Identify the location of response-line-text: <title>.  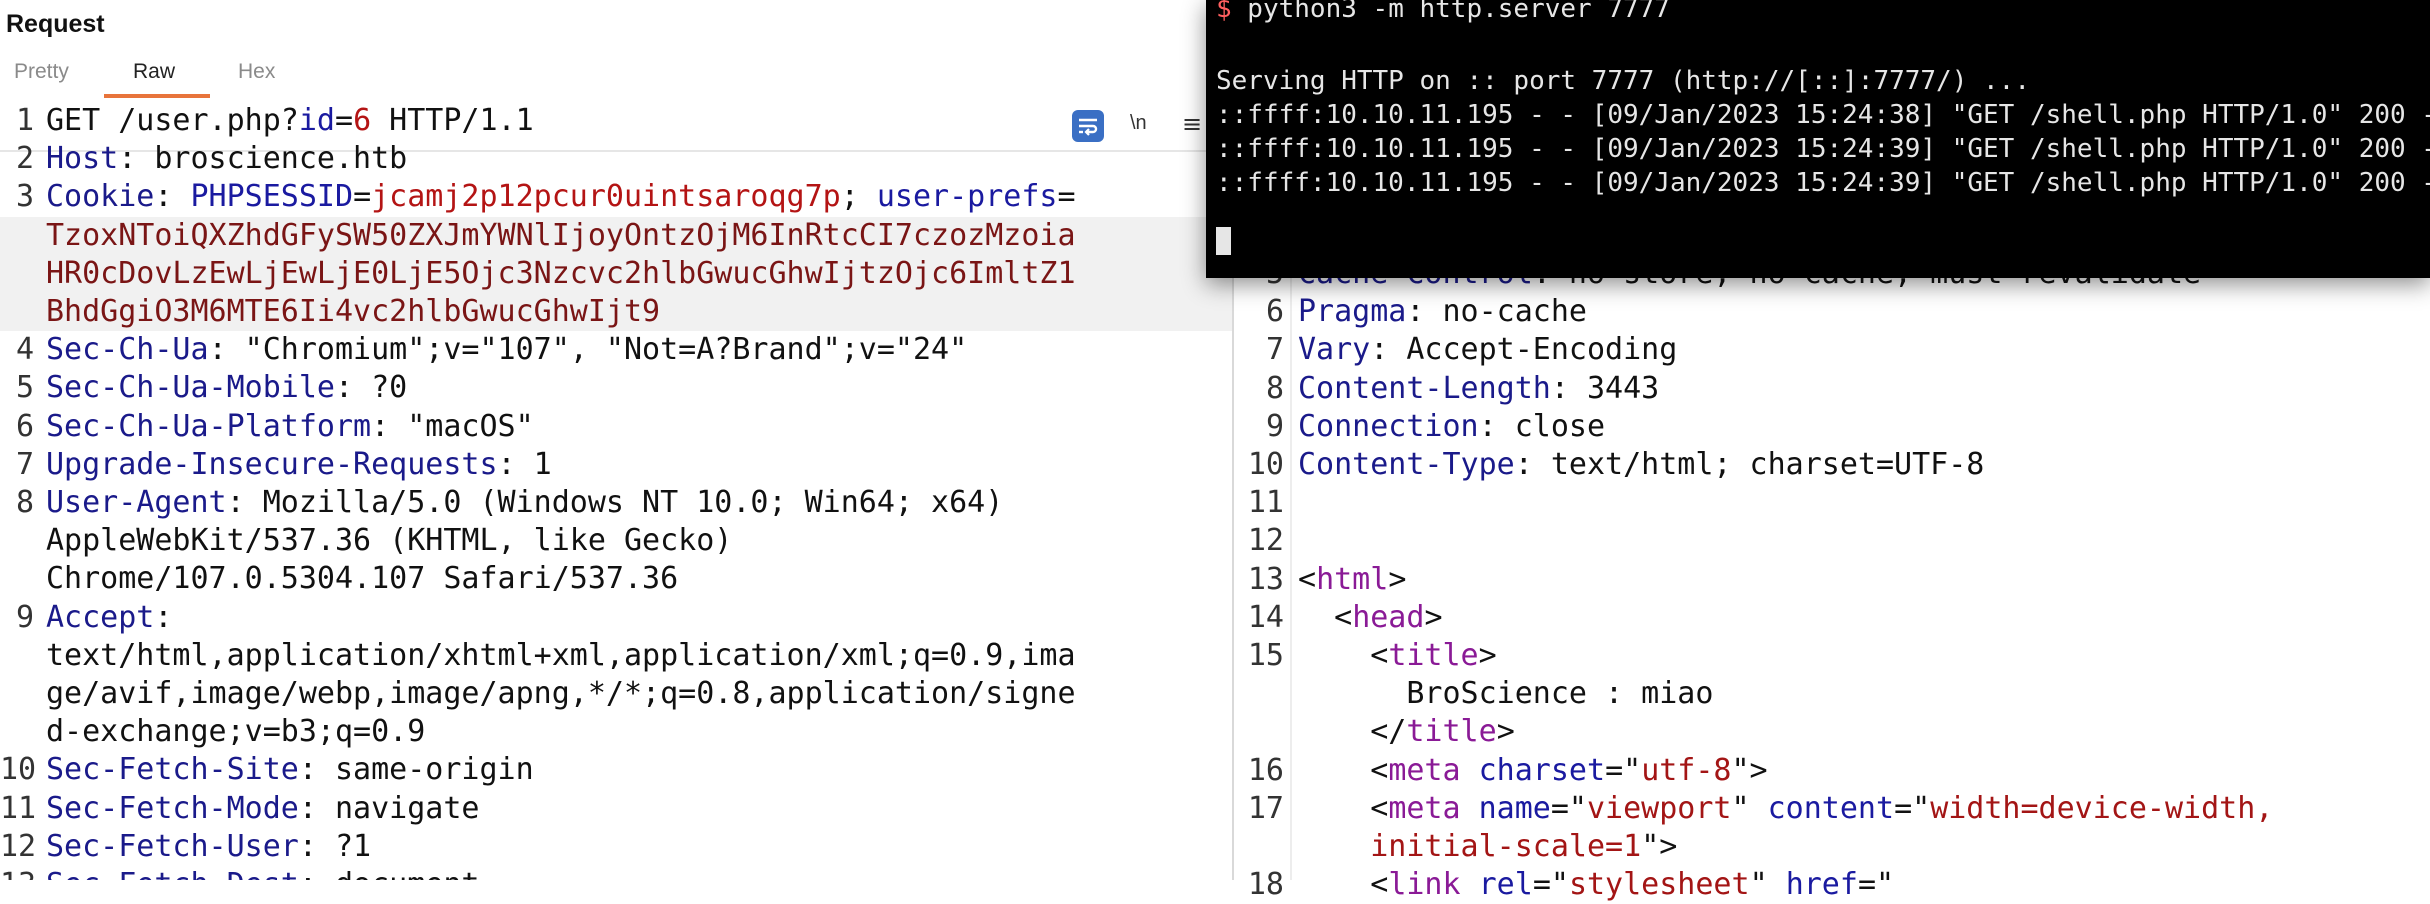
(1397, 655).